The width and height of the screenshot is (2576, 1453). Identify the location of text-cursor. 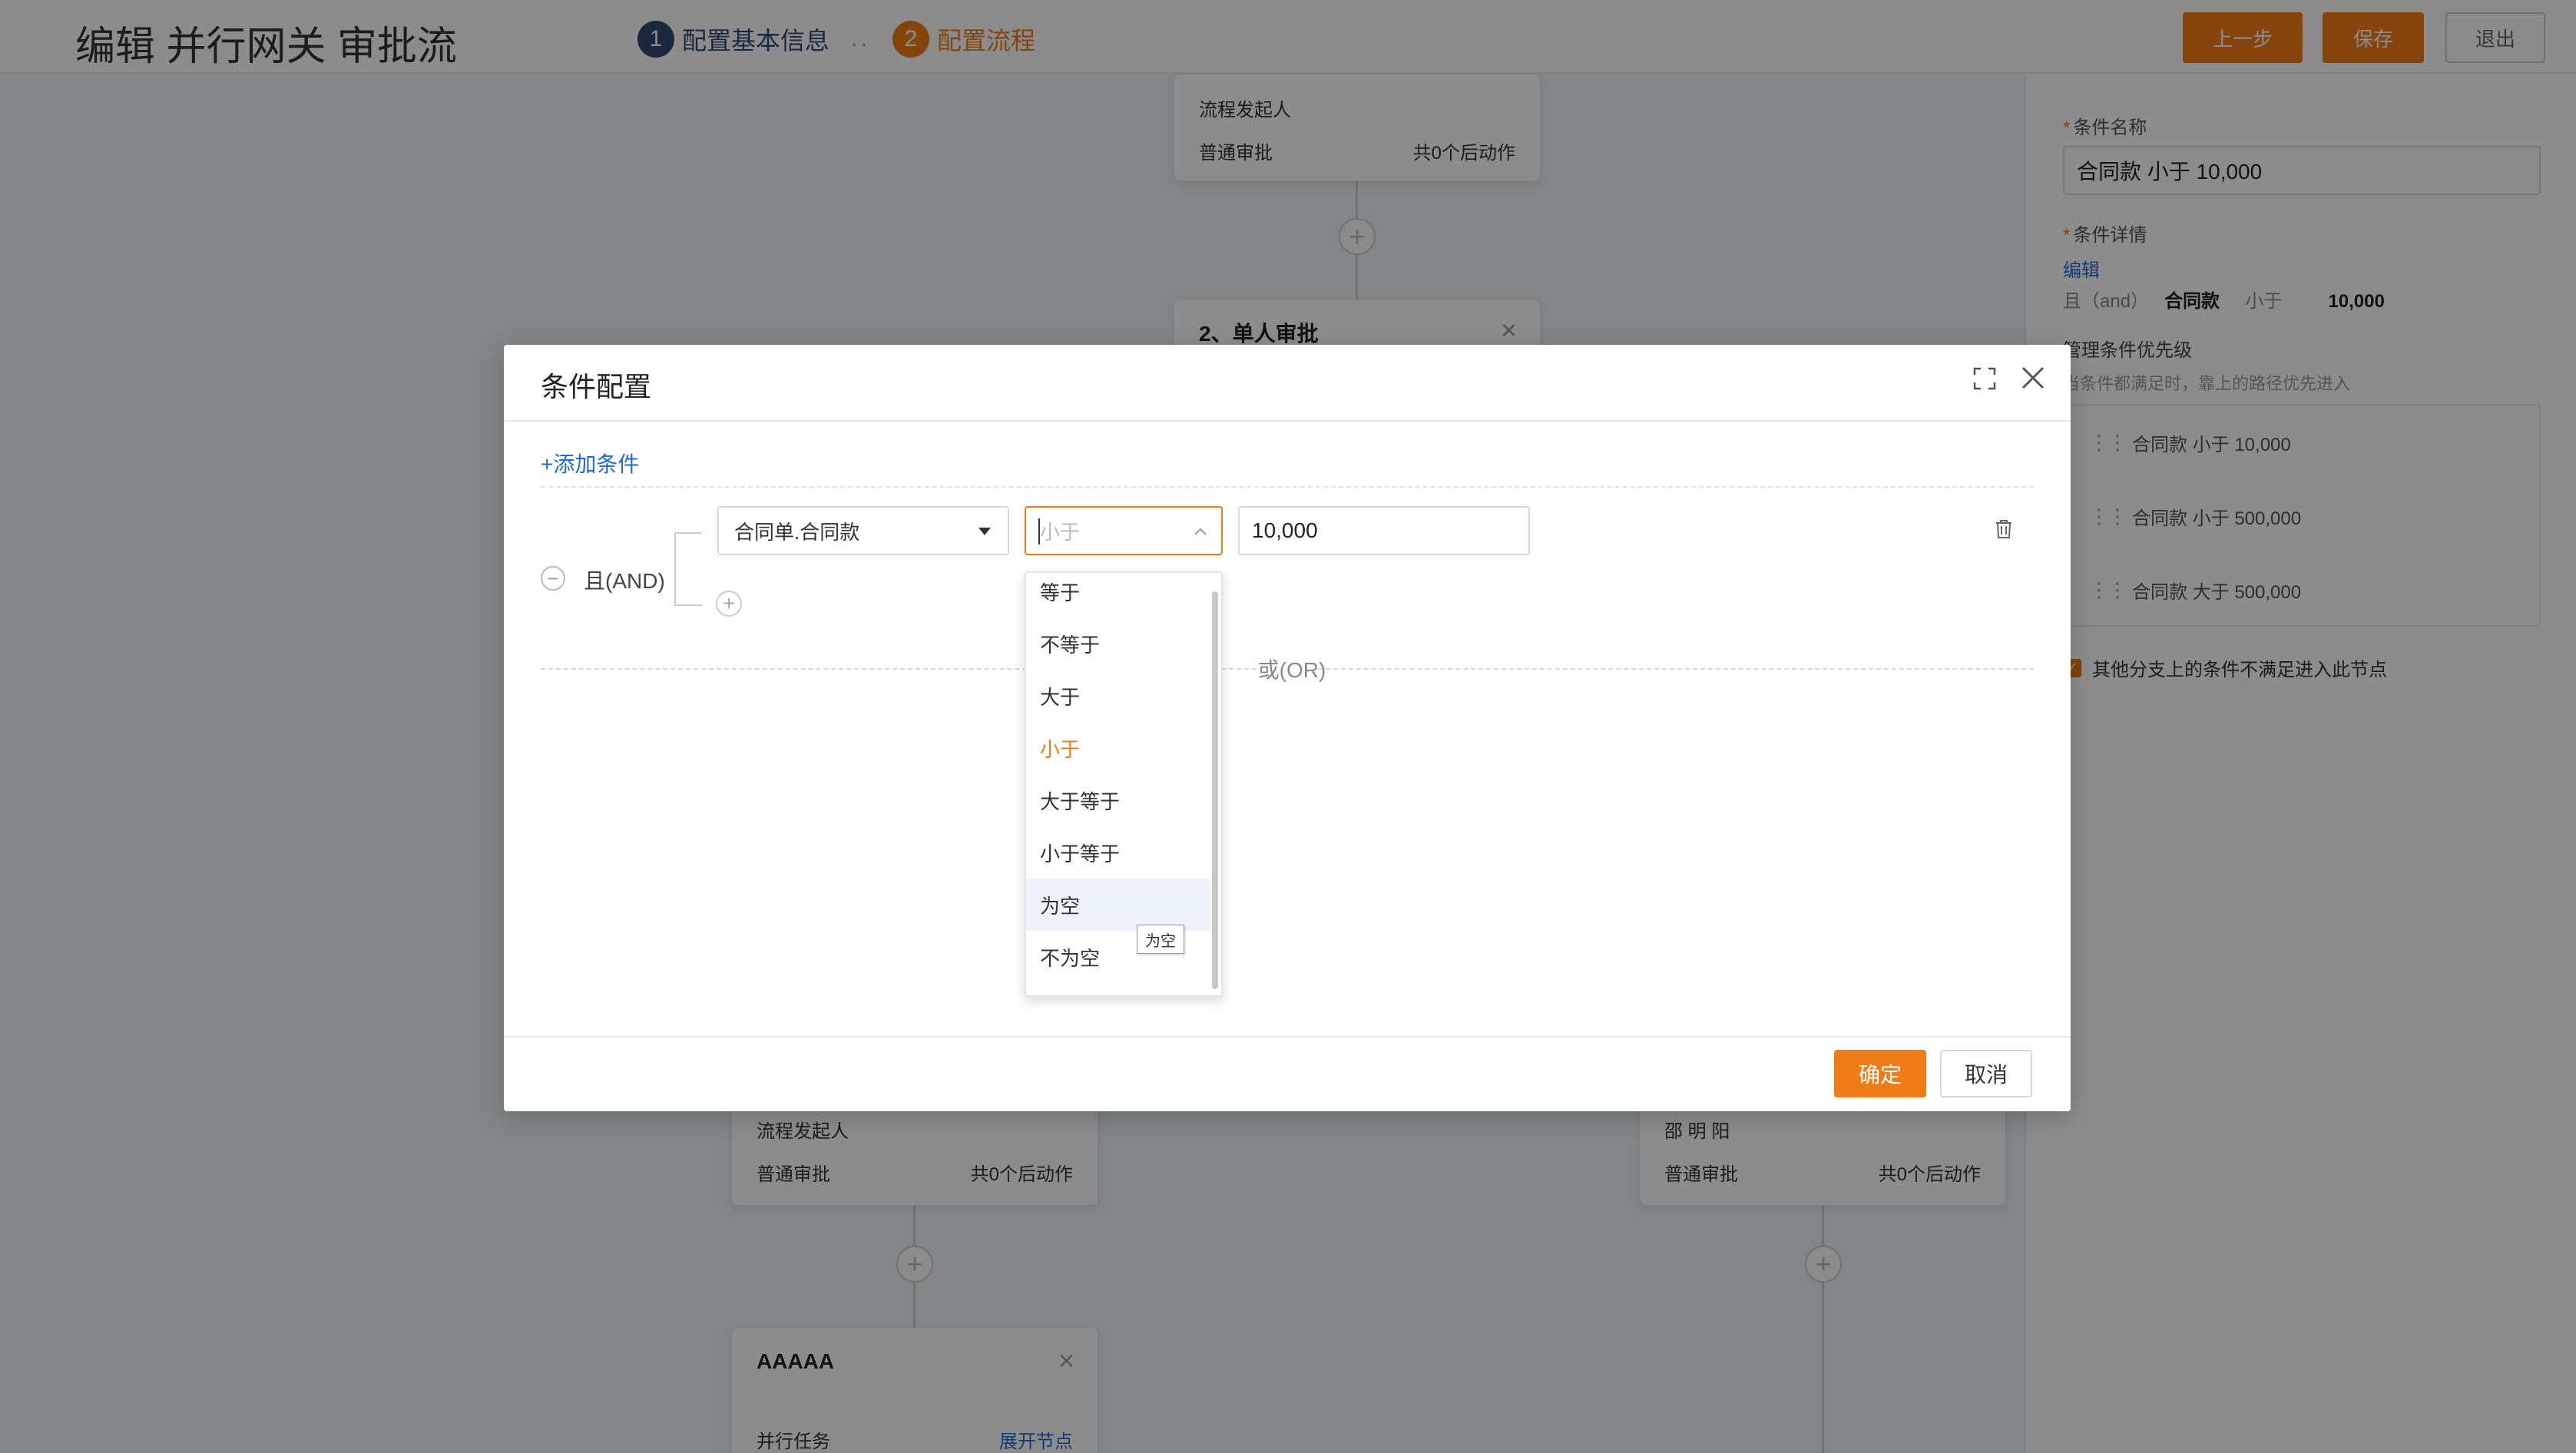
(1039, 531).